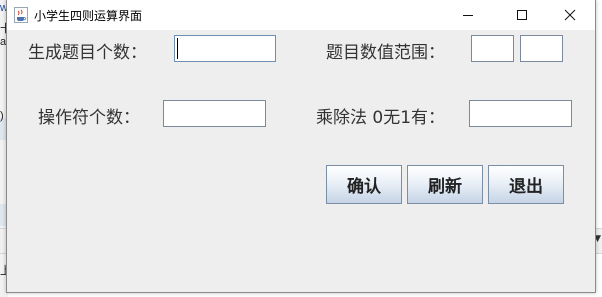 This screenshot has height=297, width=602. What do you see at coordinates (21, 15) in the screenshot?
I see `java-coffee-icon` at bounding box center [21, 15].